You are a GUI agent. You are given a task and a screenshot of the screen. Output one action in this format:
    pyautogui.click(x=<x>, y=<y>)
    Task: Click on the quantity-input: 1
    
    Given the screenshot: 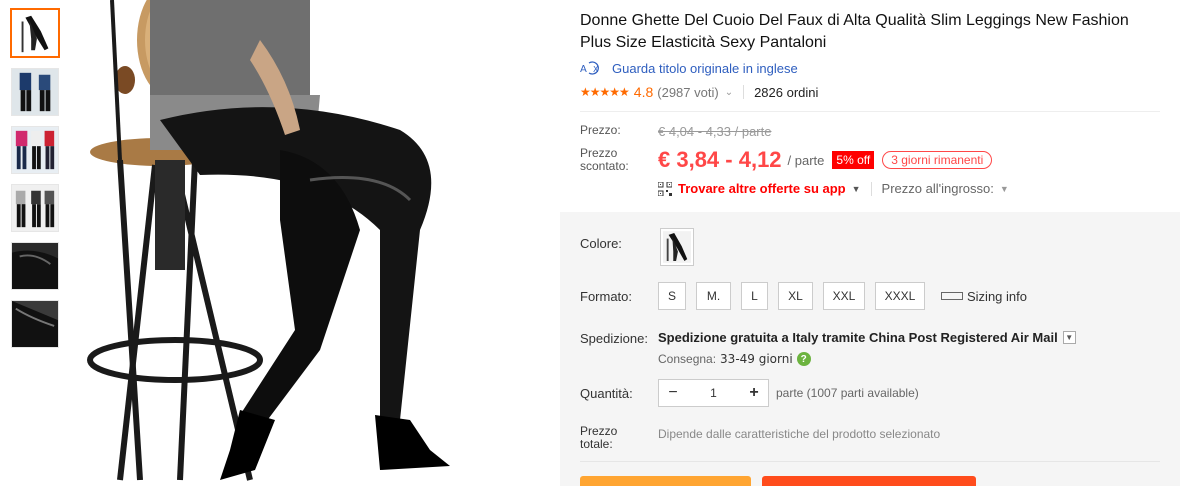 What is the action you would take?
    pyautogui.click(x=713, y=393)
    